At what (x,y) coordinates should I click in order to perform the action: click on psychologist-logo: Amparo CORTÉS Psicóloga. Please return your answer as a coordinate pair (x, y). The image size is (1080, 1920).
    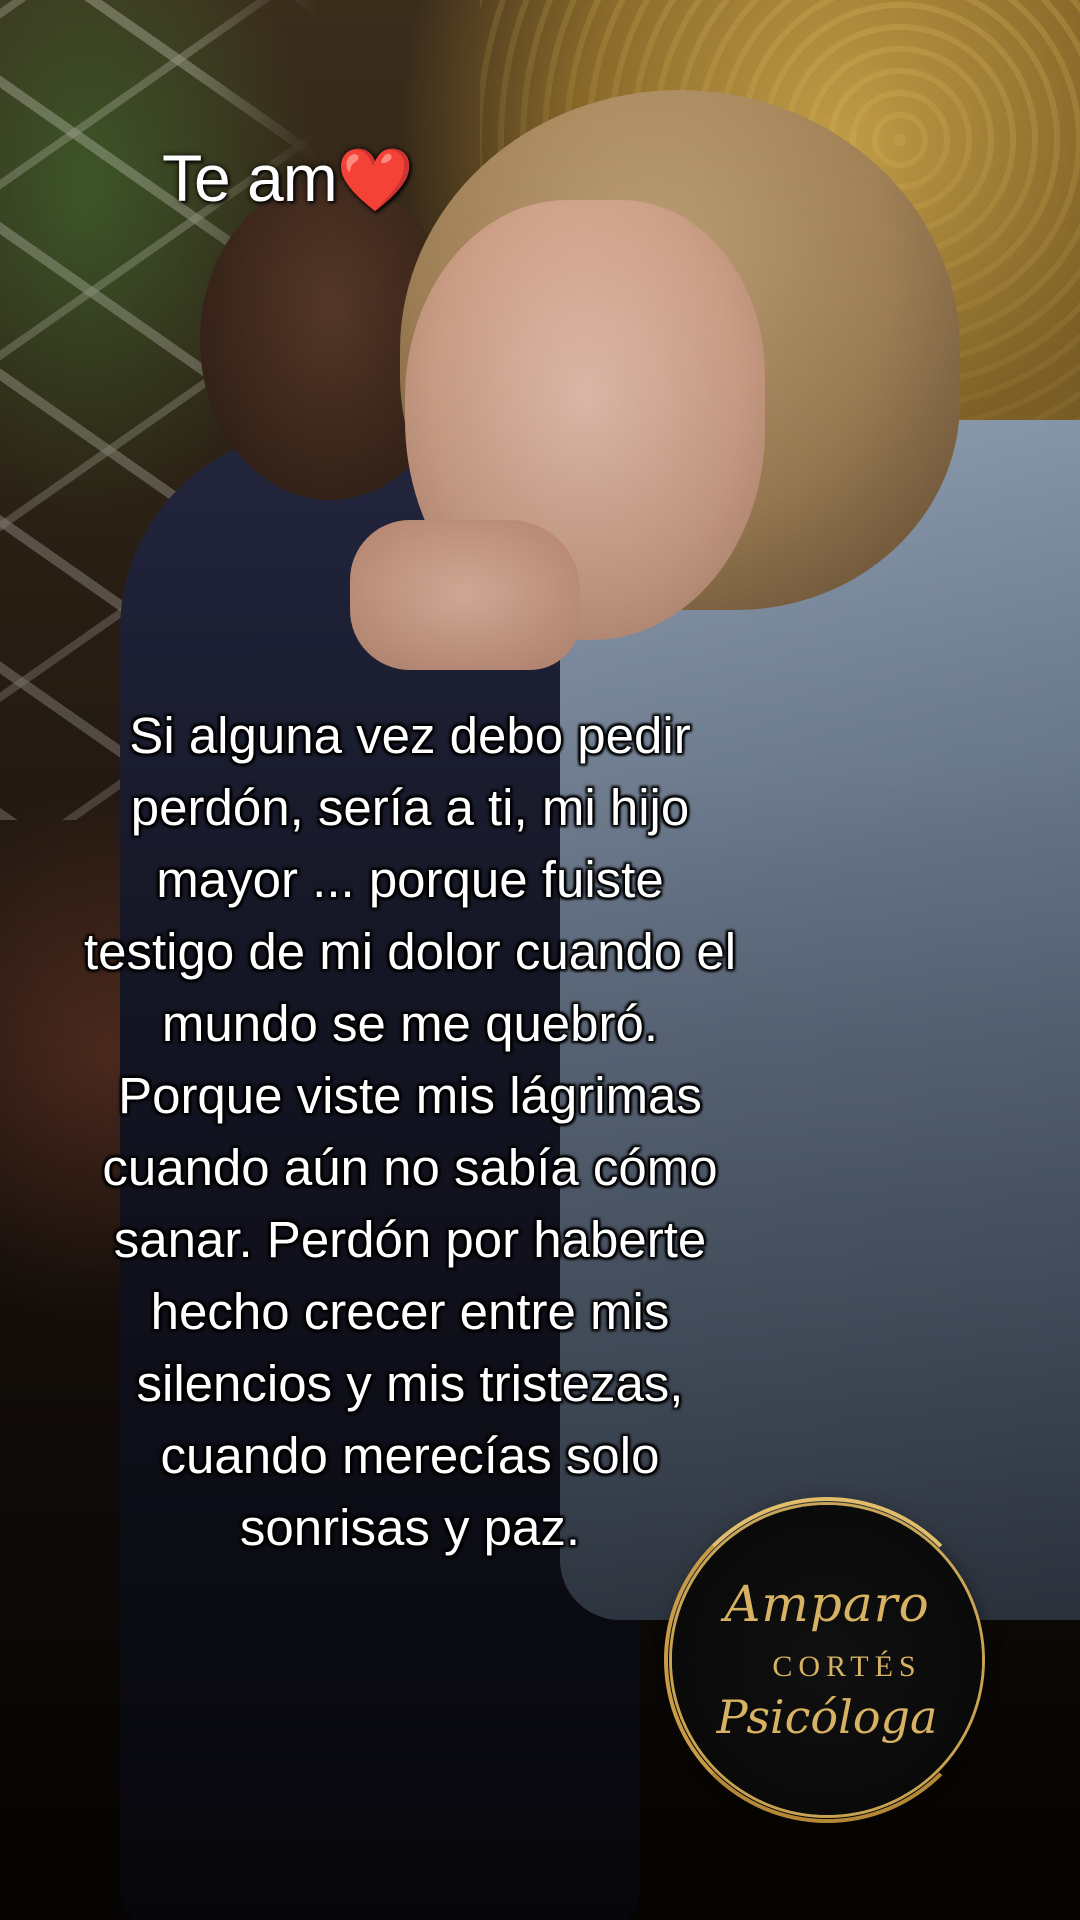
    Looking at the image, I should click on (827, 1660).